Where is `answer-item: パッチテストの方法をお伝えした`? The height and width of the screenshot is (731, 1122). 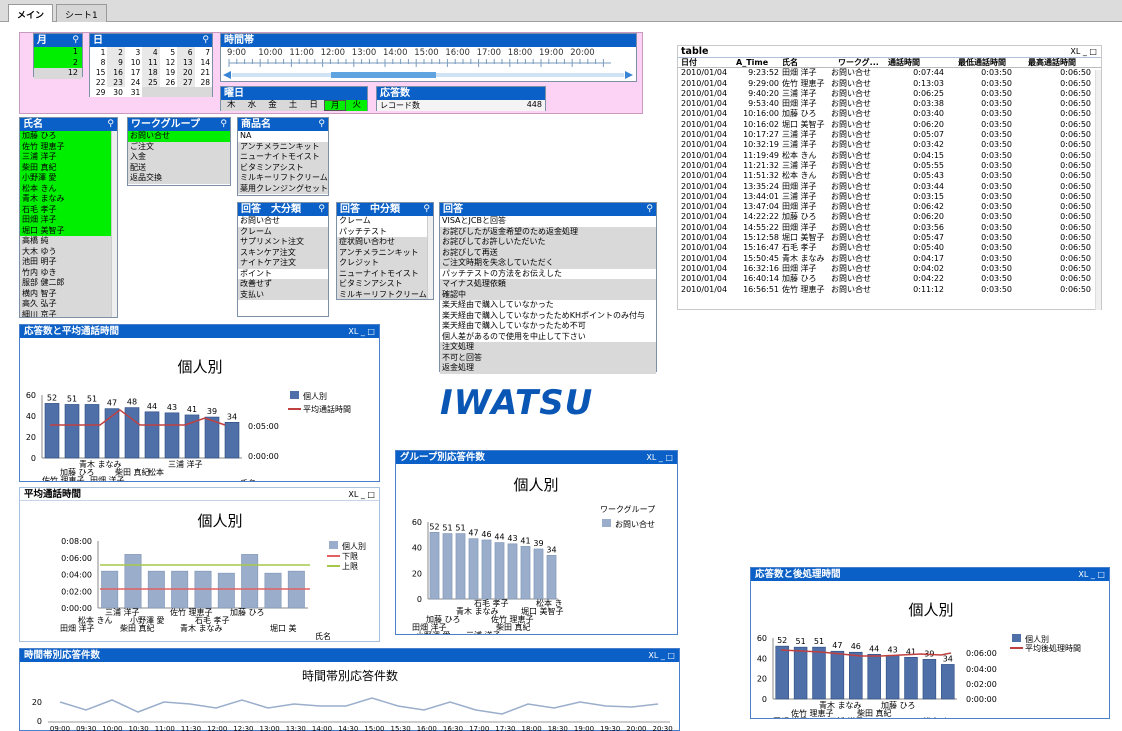 answer-item: パッチテストの方法をお伝えした is located at coordinates (548, 273).